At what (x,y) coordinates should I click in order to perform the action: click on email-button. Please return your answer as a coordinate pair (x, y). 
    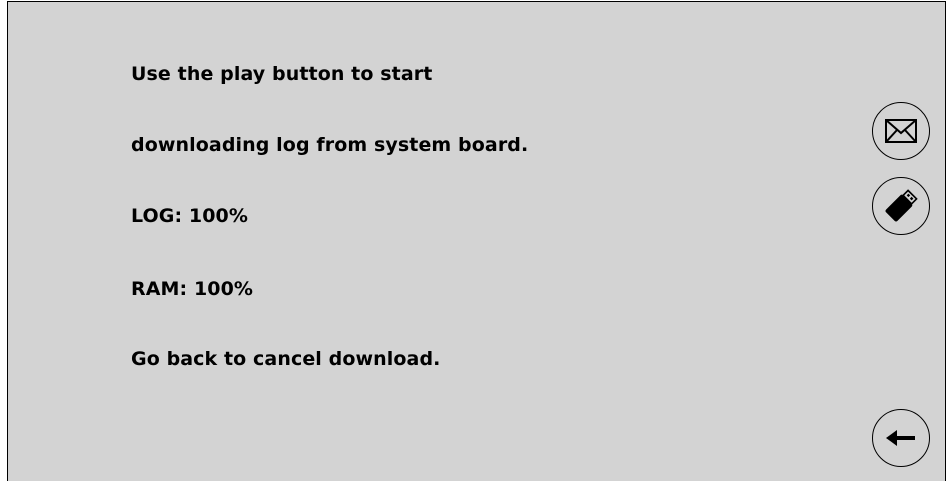
    Looking at the image, I should click on (901, 131).